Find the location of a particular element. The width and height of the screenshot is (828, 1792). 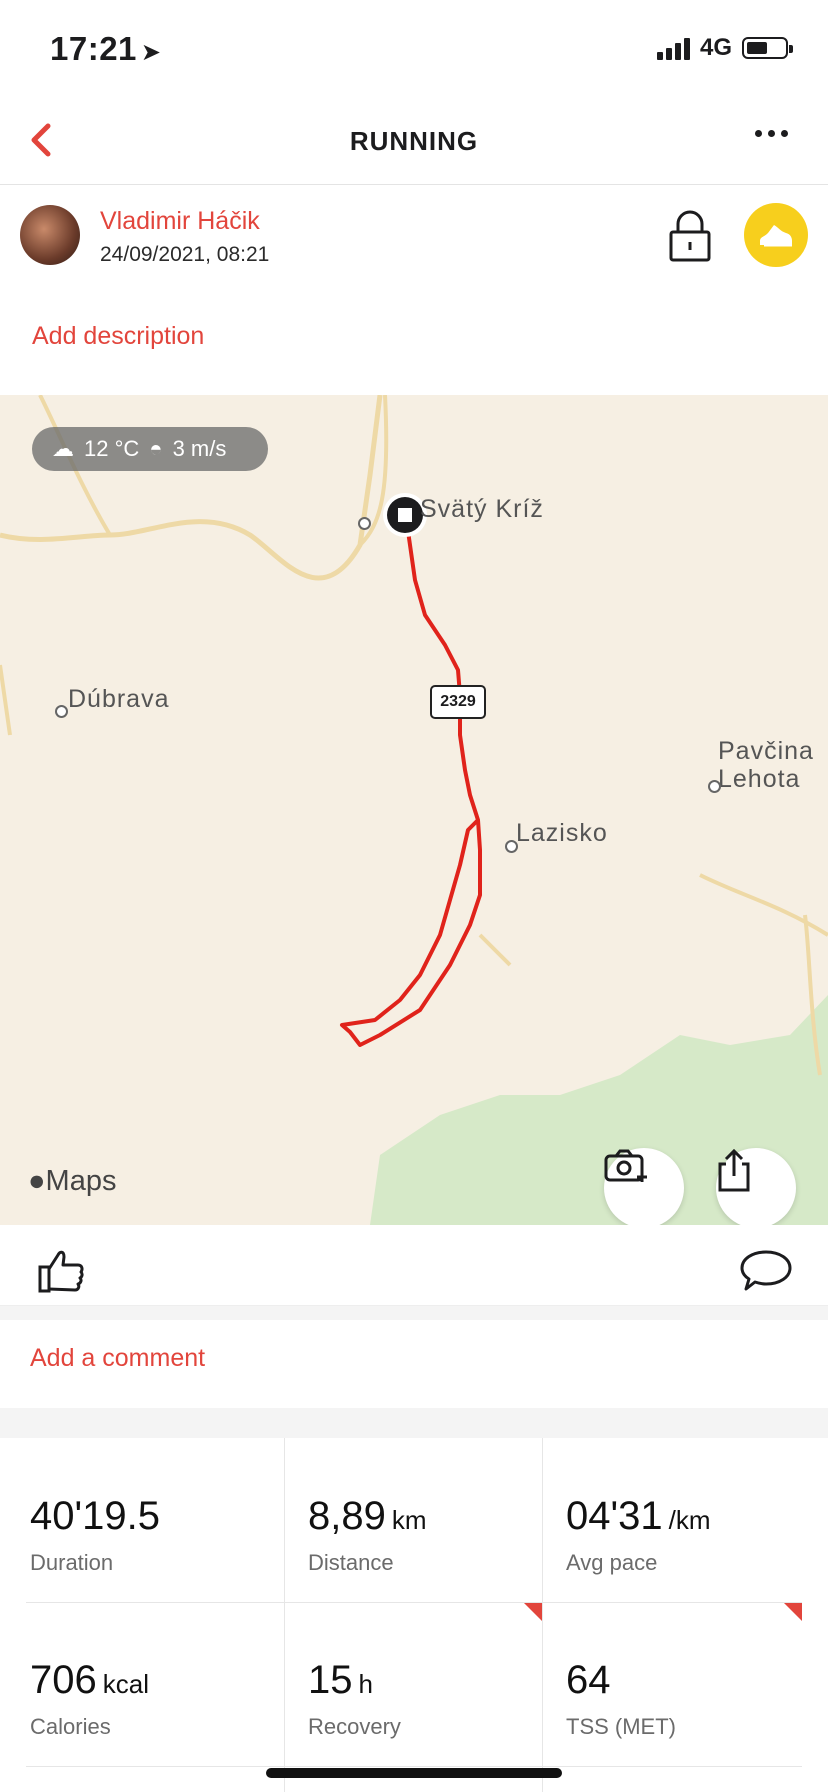

place-svaty-kriz: Svätý Kríž is located at coordinates (482, 509).